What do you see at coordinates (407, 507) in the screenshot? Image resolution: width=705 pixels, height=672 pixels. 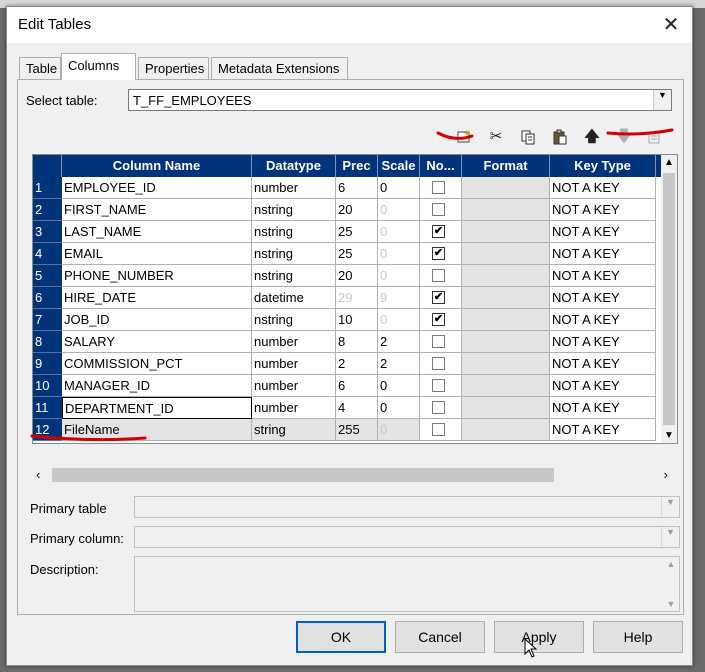 I see `primary-table-dropdown: ▼` at bounding box center [407, 507].